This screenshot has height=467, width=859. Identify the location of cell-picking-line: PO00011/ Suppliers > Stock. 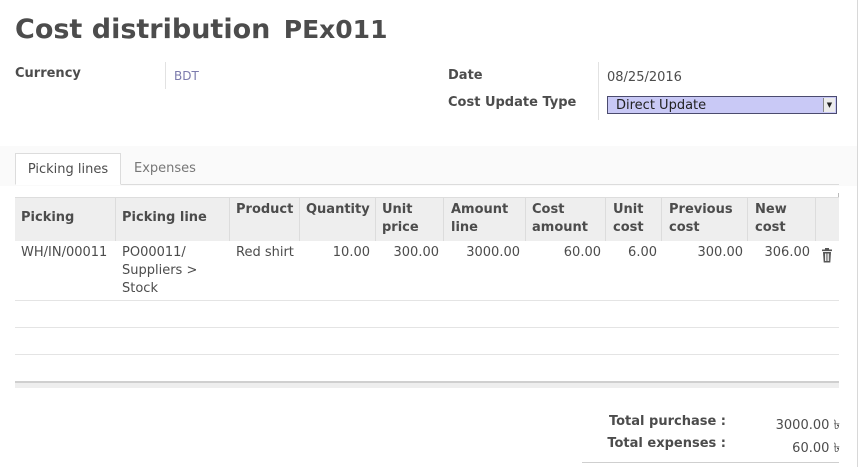
(159, 271).